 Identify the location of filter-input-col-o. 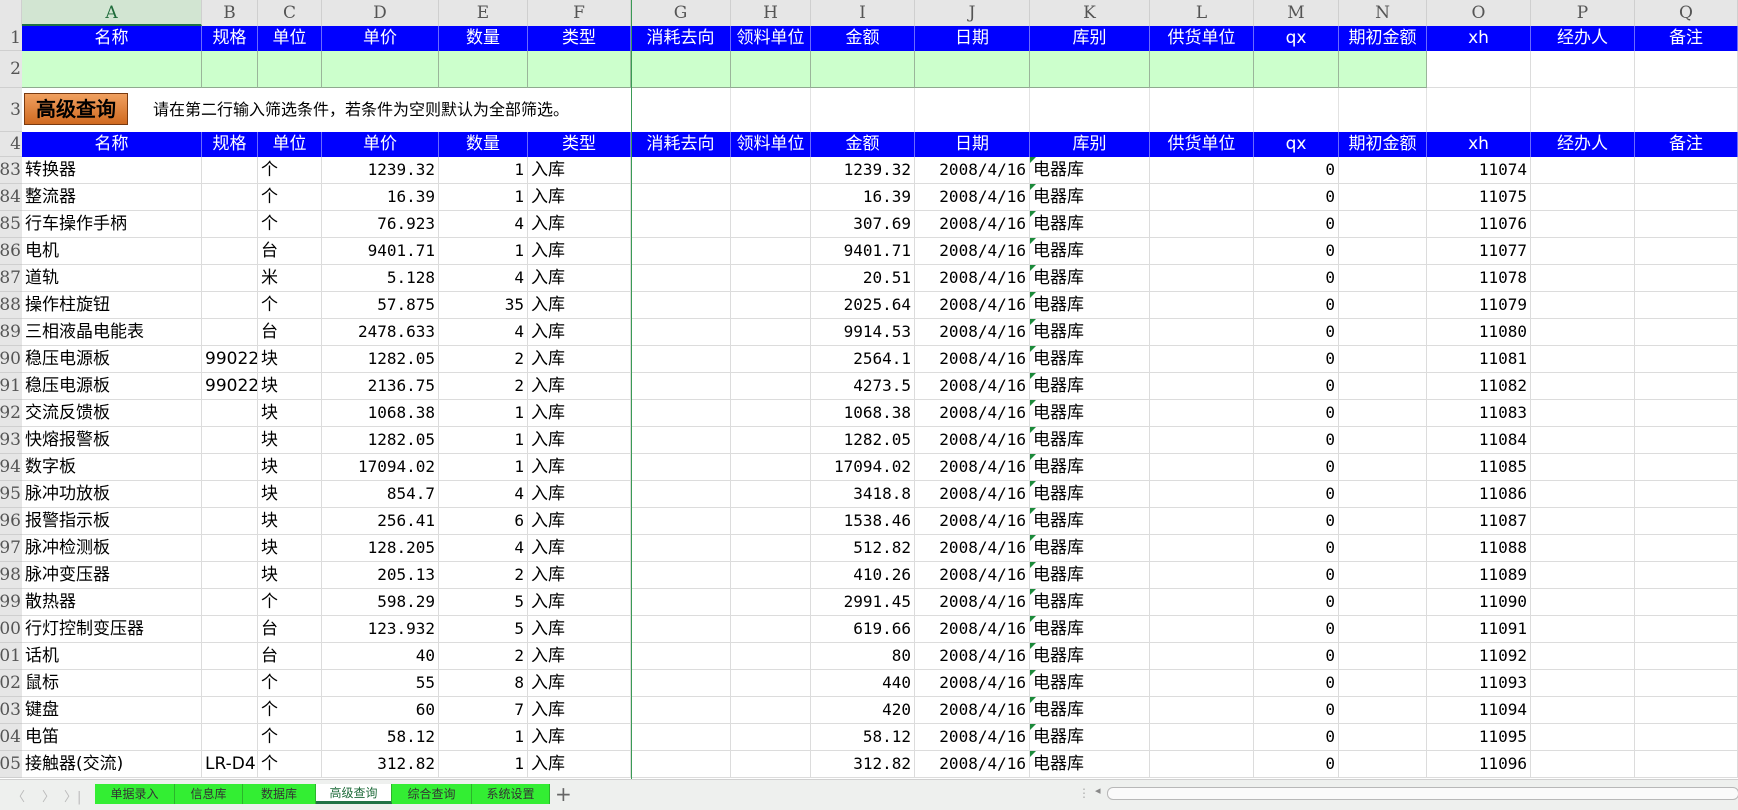
(1479, 69).